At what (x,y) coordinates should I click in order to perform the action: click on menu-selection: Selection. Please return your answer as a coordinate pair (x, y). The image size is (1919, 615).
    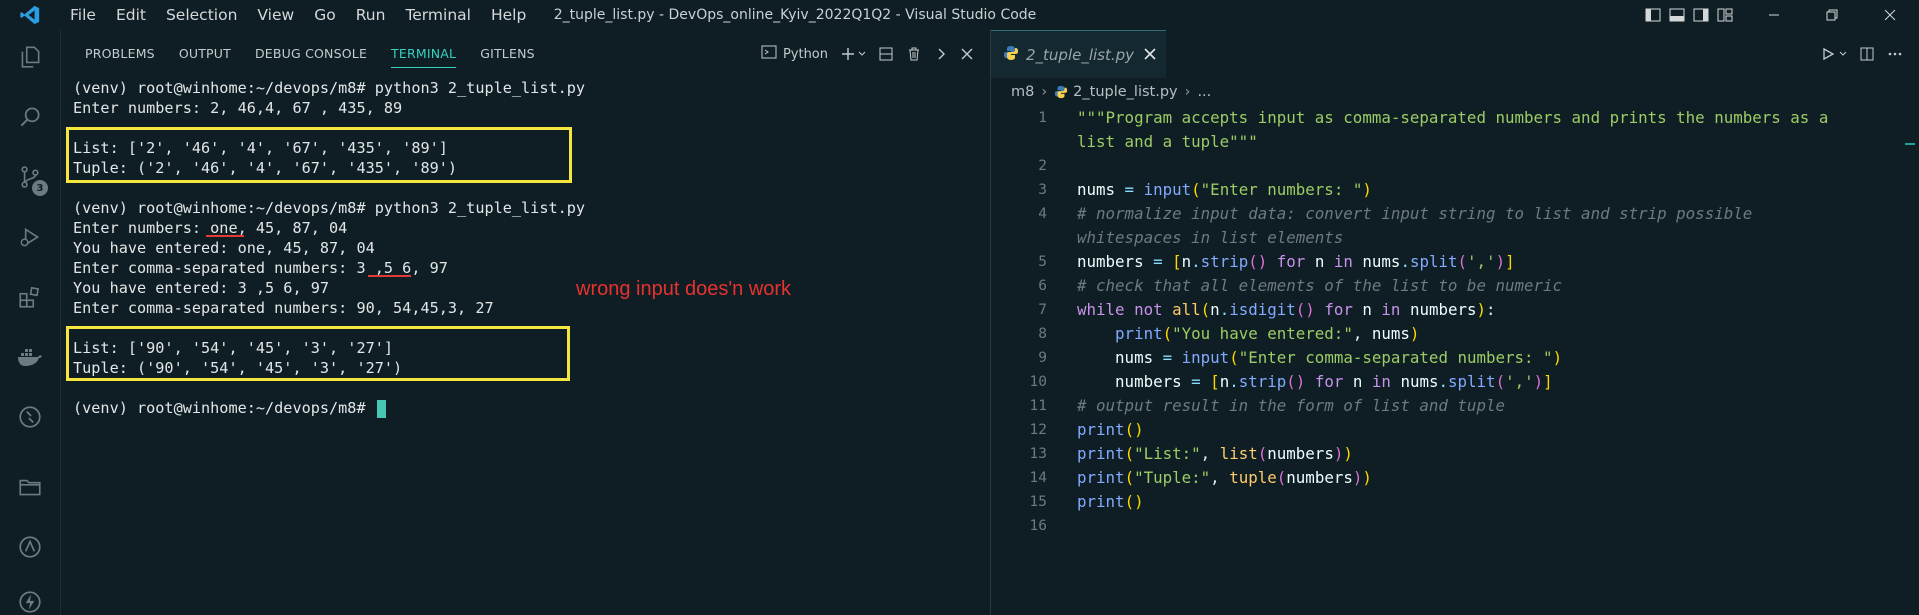
    Looking at the image, I should click on (201, 15).